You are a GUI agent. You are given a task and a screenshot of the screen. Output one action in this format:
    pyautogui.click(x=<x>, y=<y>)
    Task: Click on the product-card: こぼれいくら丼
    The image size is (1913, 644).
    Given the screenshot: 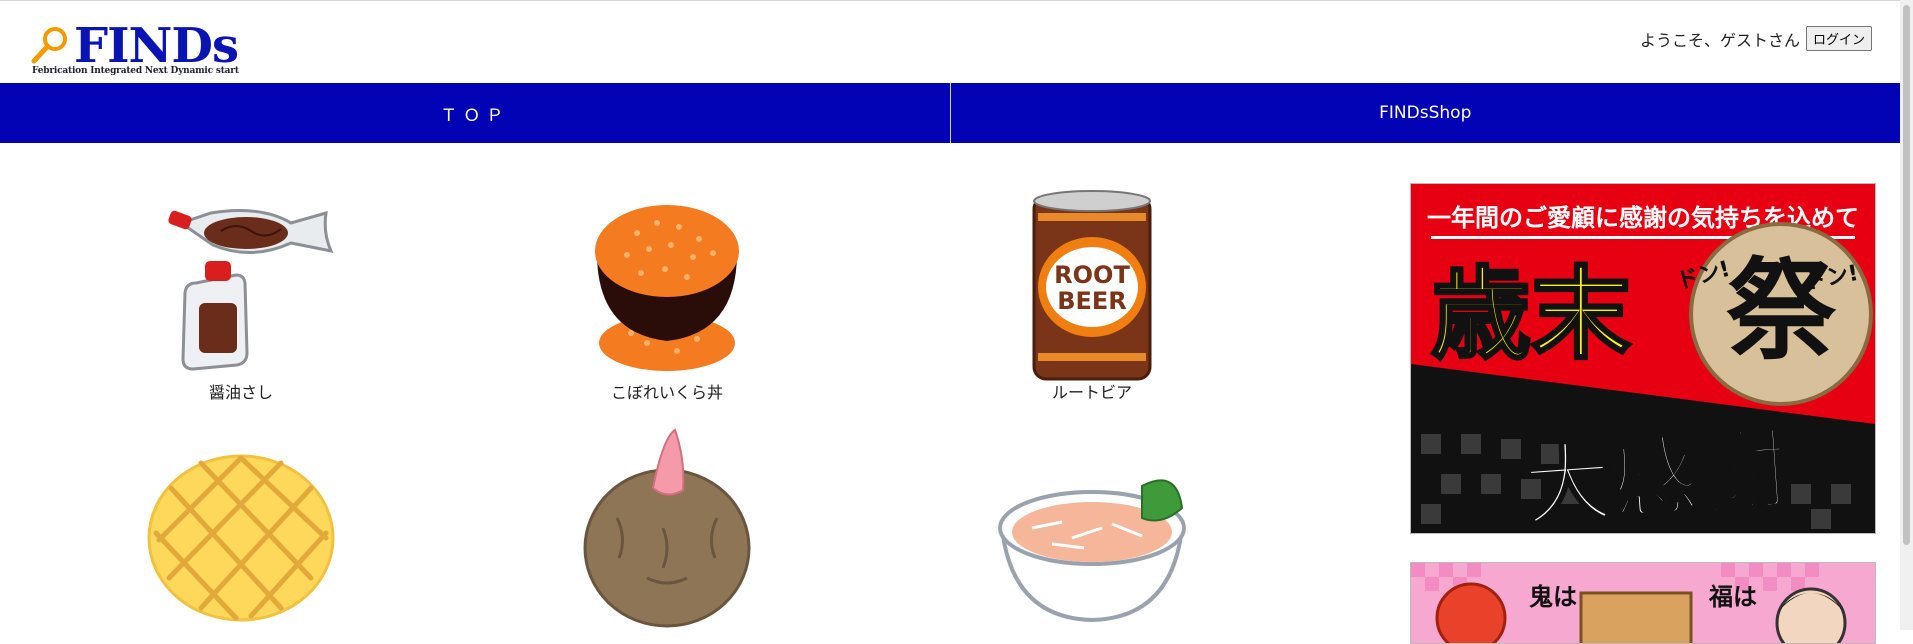 What is the action you would take?
    pyautogui.click(x=667, y=293)
    